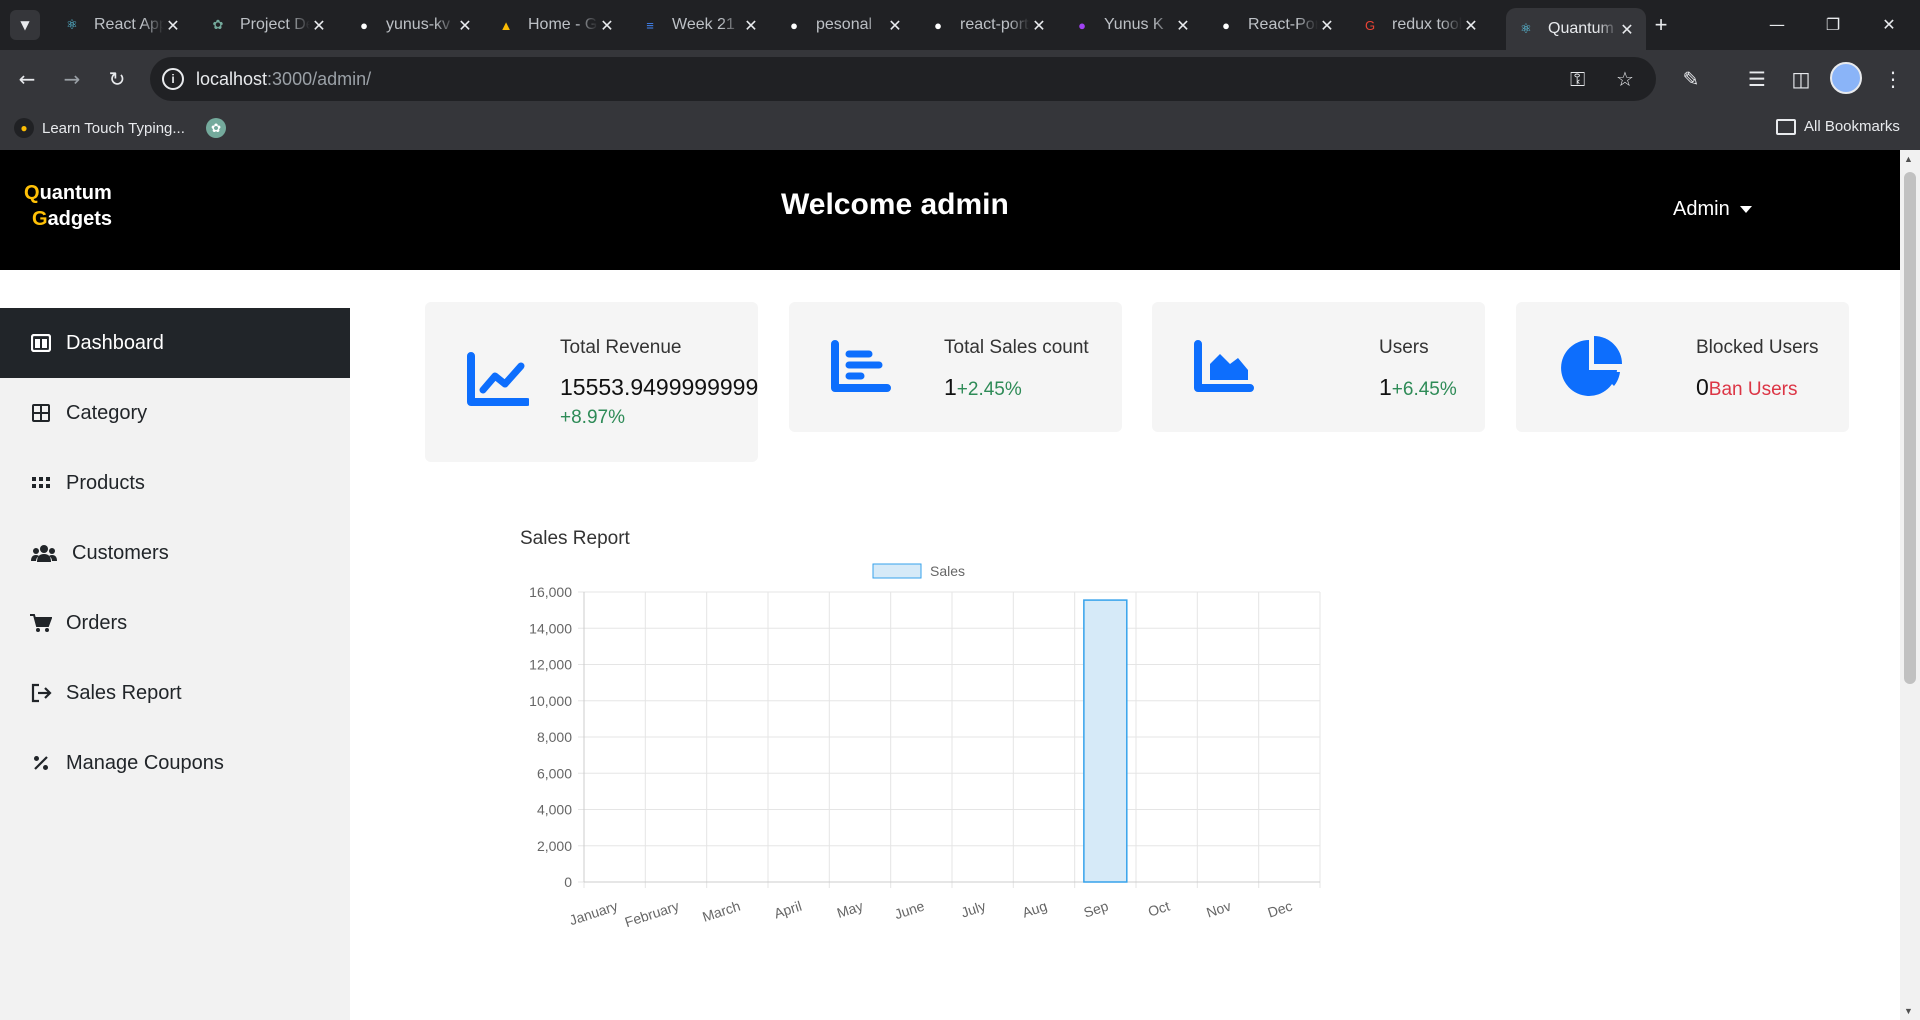 Image resolution: width=1920 pixels, height=1020 pixels. I want to click on browser-tab: ● yunus-kv ✕, so click(414, 25).